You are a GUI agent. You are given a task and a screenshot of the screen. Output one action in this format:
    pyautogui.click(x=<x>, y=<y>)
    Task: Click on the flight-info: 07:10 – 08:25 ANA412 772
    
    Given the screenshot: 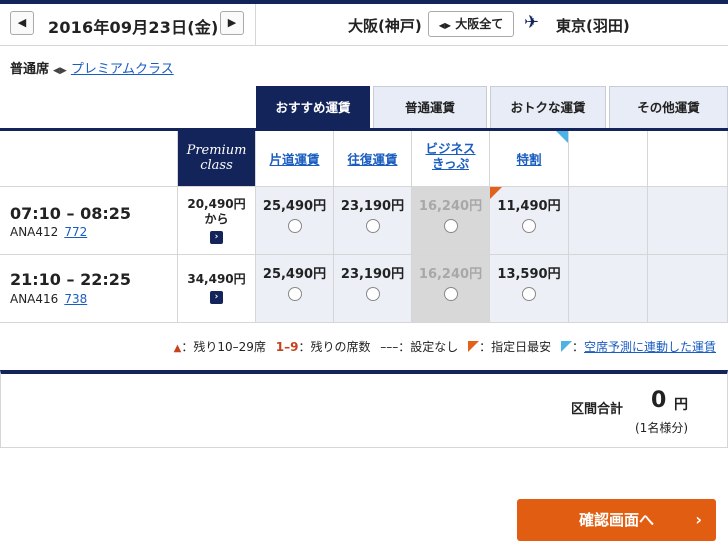 What is the action you would take?
    pyautogui.click(x=89, y=221)
    